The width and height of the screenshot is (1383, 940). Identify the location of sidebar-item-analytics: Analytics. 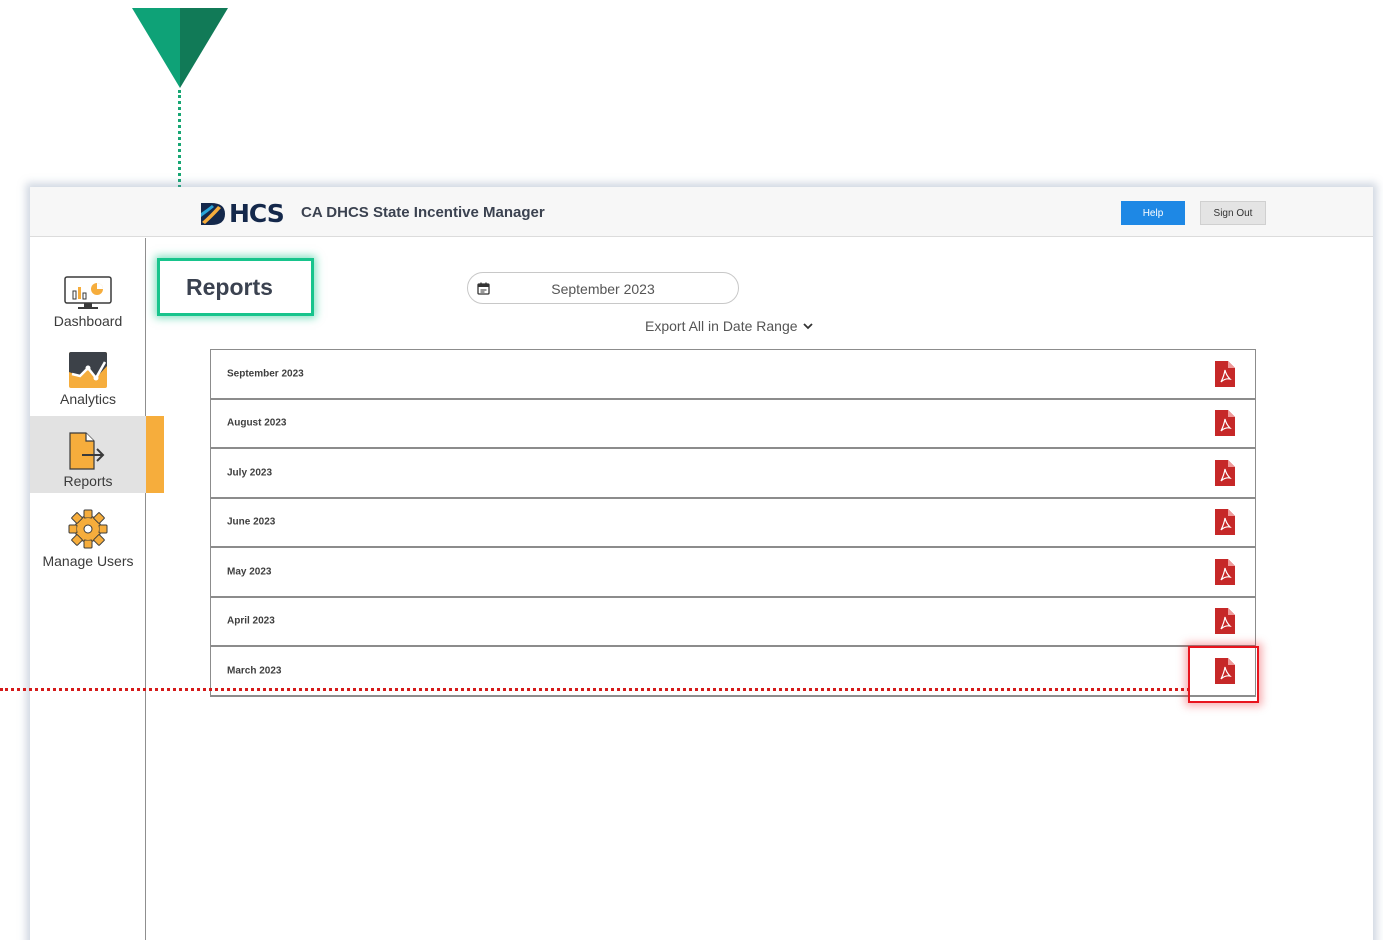
(88, 379).